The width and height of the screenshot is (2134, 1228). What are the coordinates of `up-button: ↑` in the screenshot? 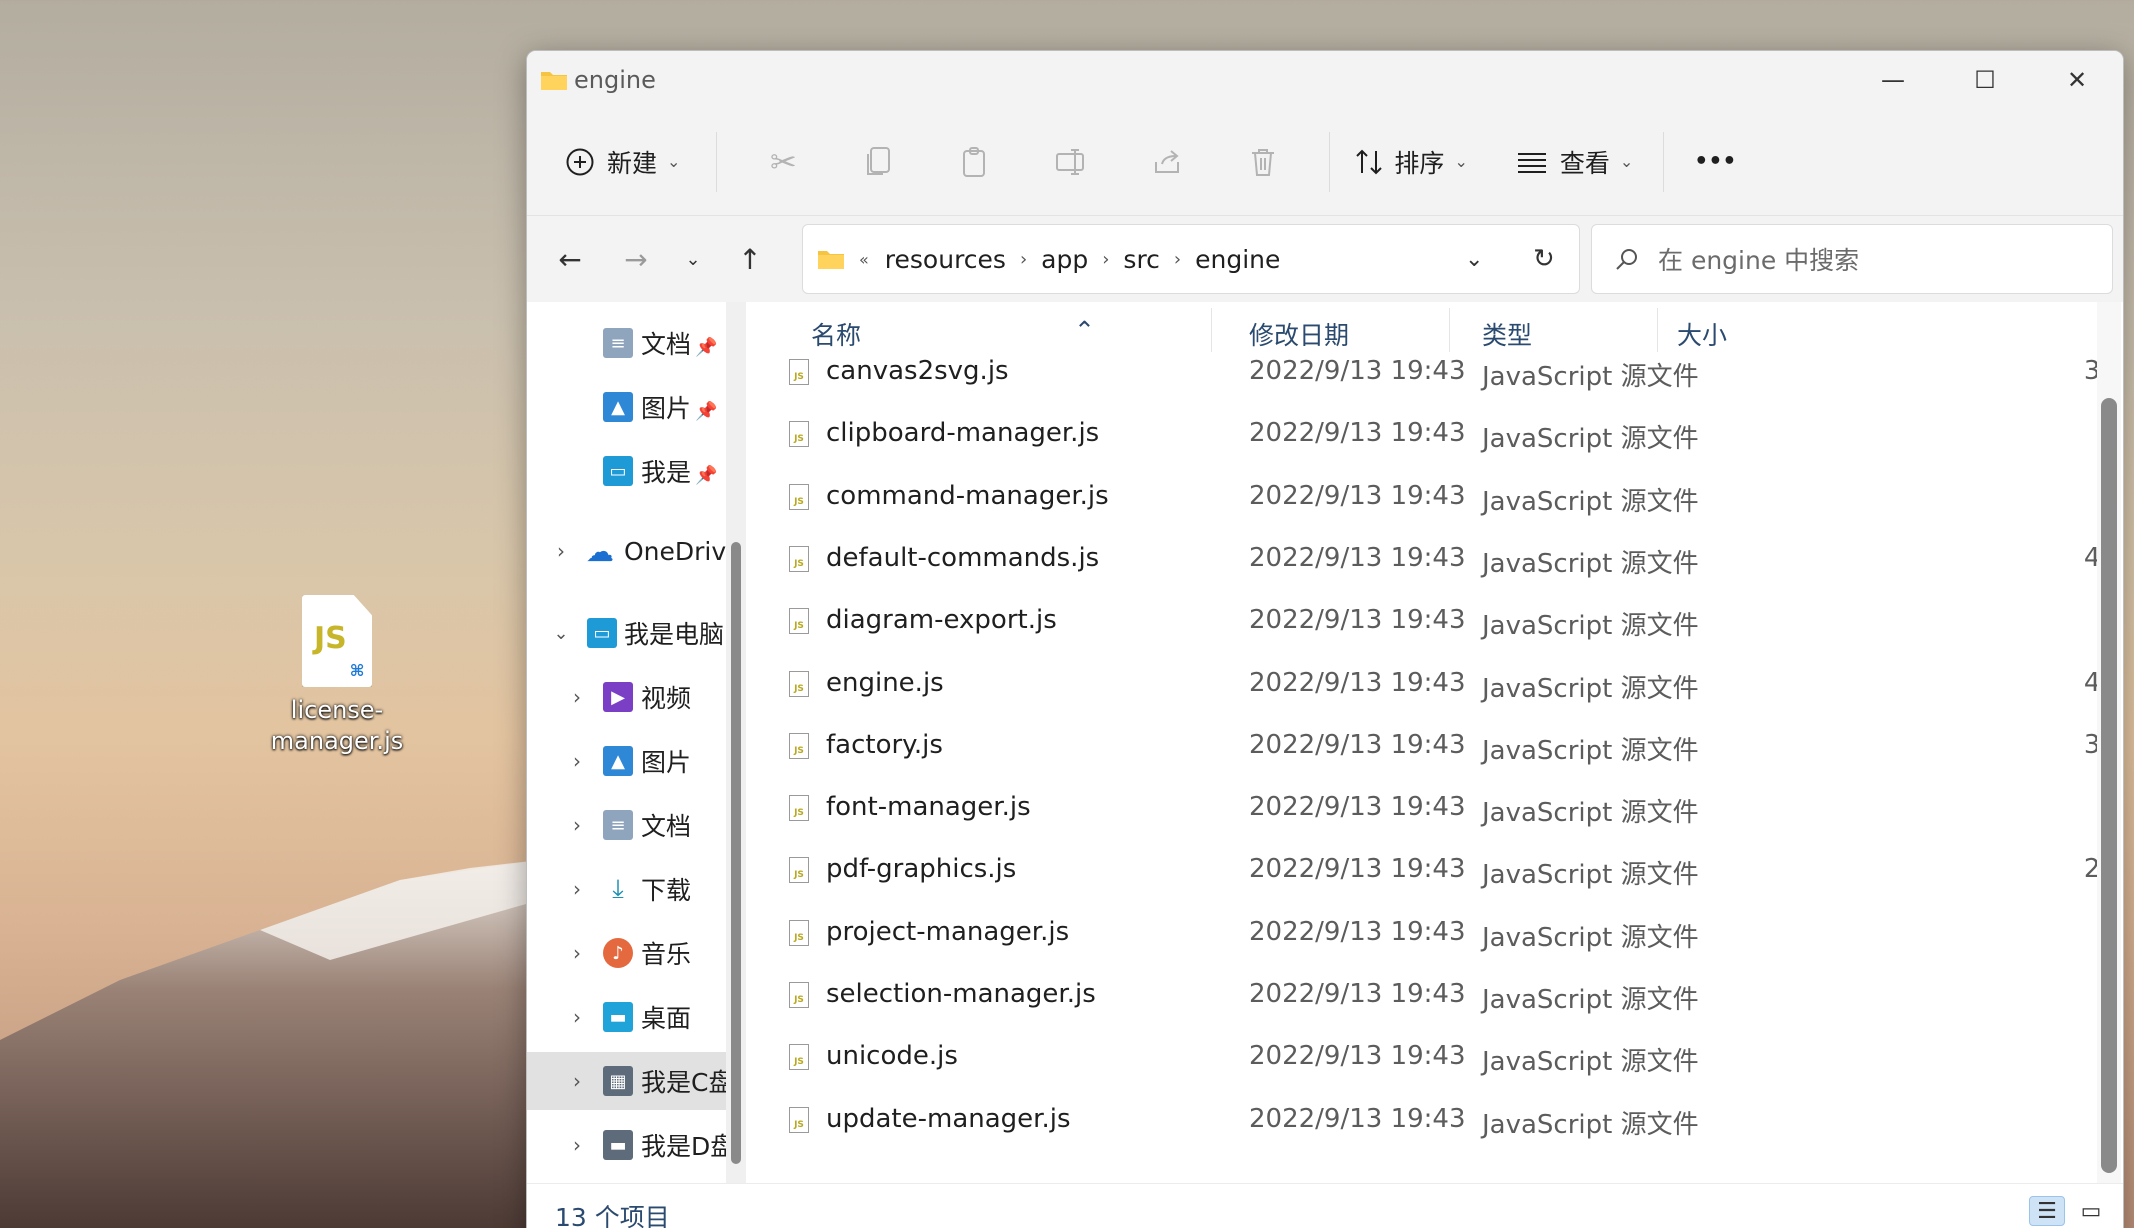 It's located at (750, 259).